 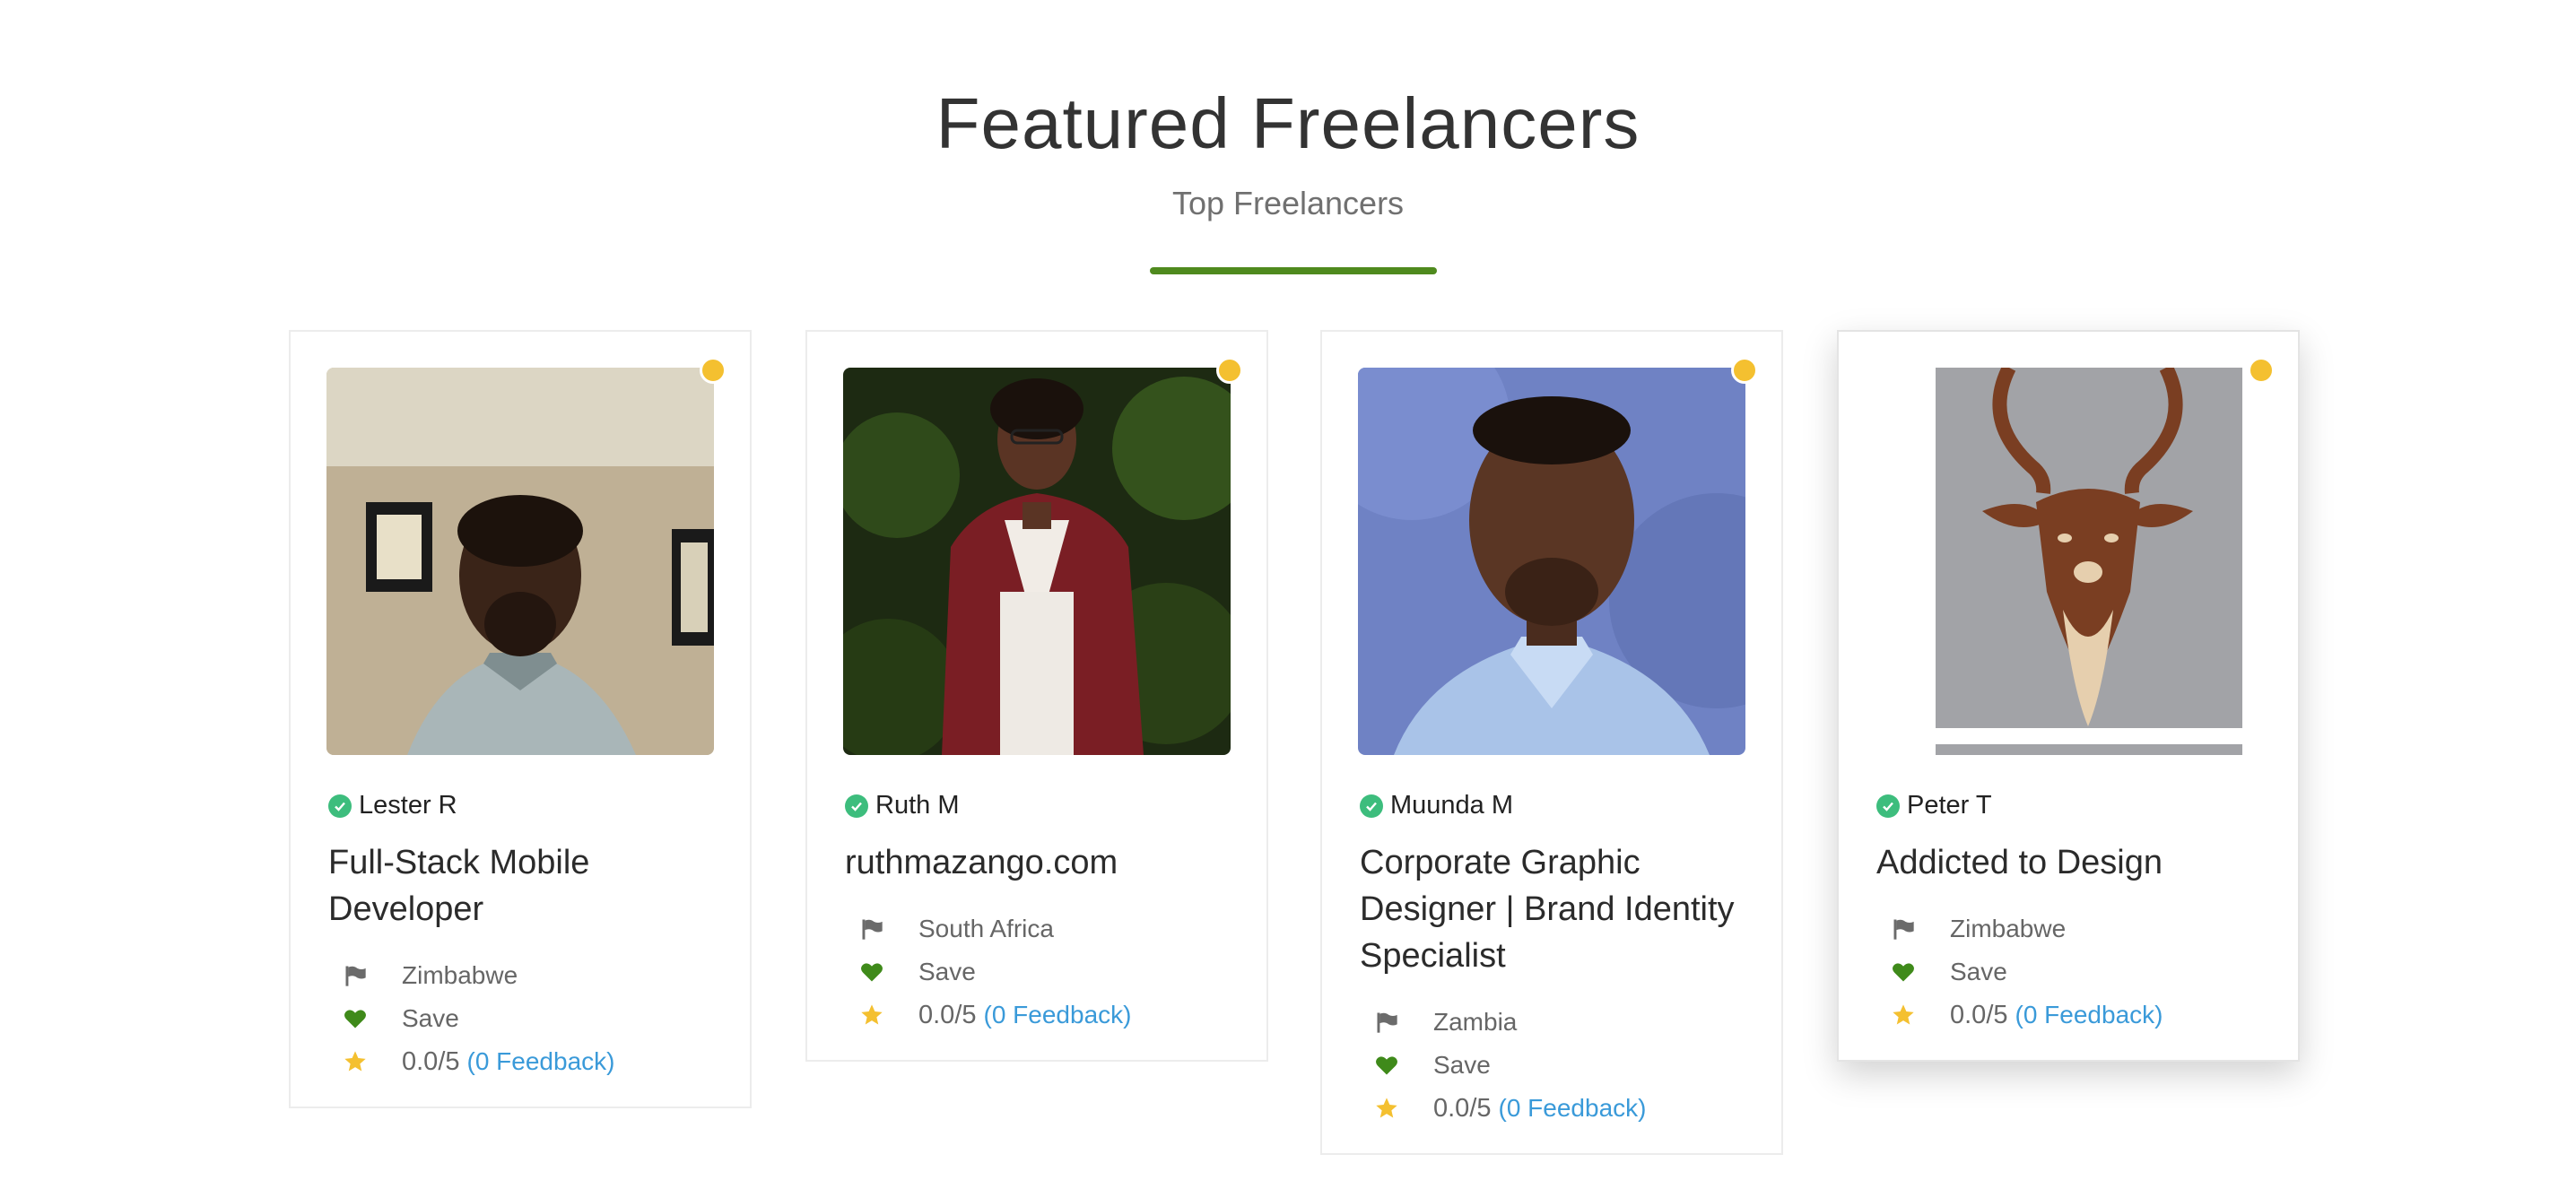 What do you see at coordinates (525, 886) in the screenshot?
I see `freelancer-headline: Full-Stack Mobile Developer` at bounding box center [525, 886].